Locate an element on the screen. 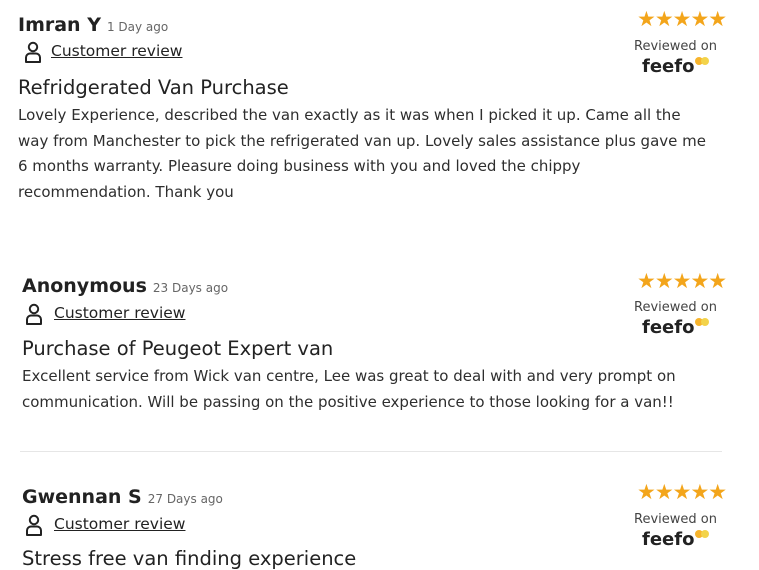  review-title: Refridgerated Van Purchase is located at coordinates (153, 87).